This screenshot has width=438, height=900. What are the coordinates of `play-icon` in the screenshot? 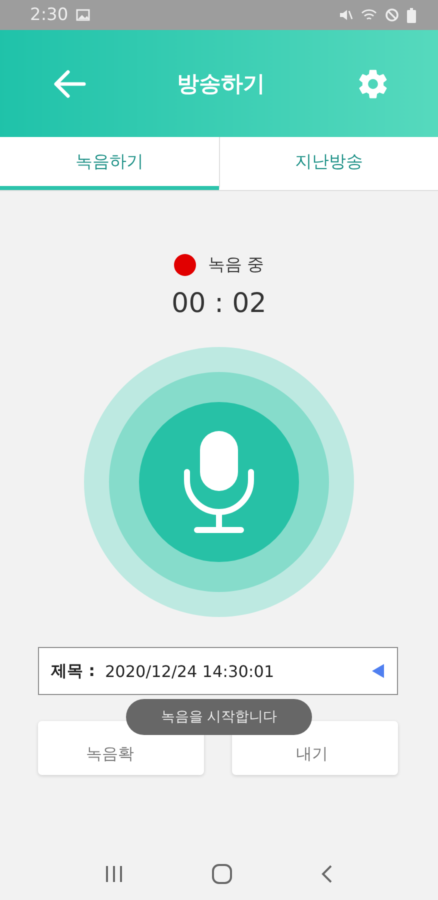 It's located at (378, 671).